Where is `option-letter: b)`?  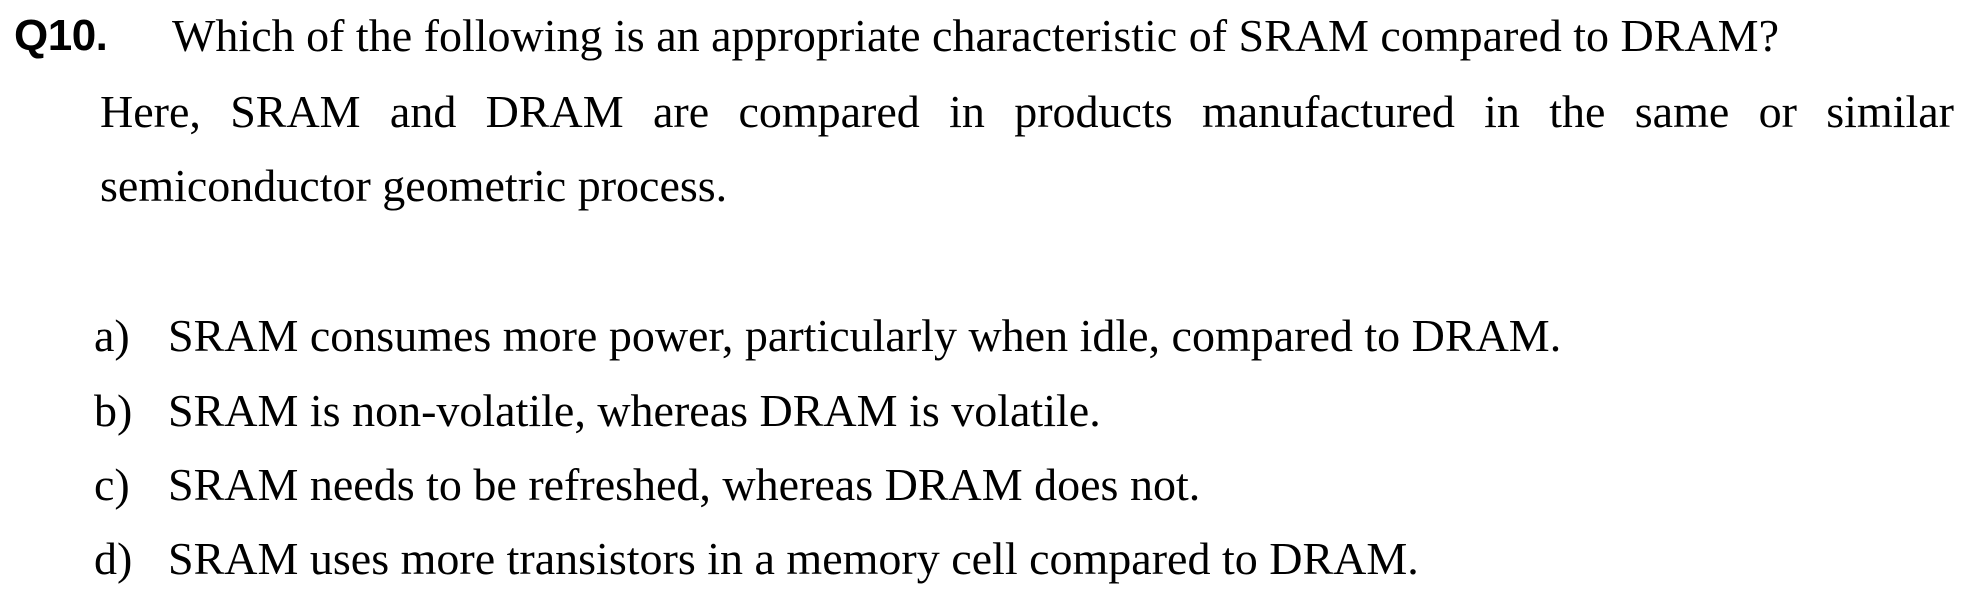
option-letter: b) is located at coordinates (113, 410).